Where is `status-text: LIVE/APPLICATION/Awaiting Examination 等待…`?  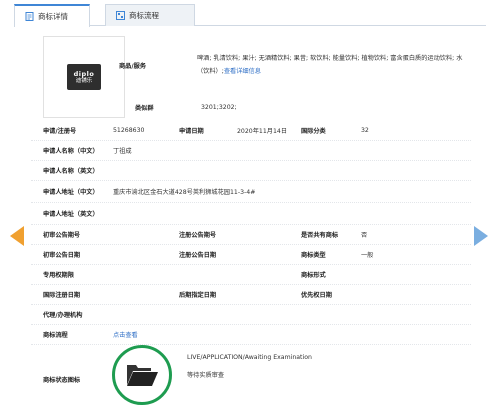 status-text: LIVE/APPLICATION/Awaiting Examination 等待… is located at coordinates (249, 367).